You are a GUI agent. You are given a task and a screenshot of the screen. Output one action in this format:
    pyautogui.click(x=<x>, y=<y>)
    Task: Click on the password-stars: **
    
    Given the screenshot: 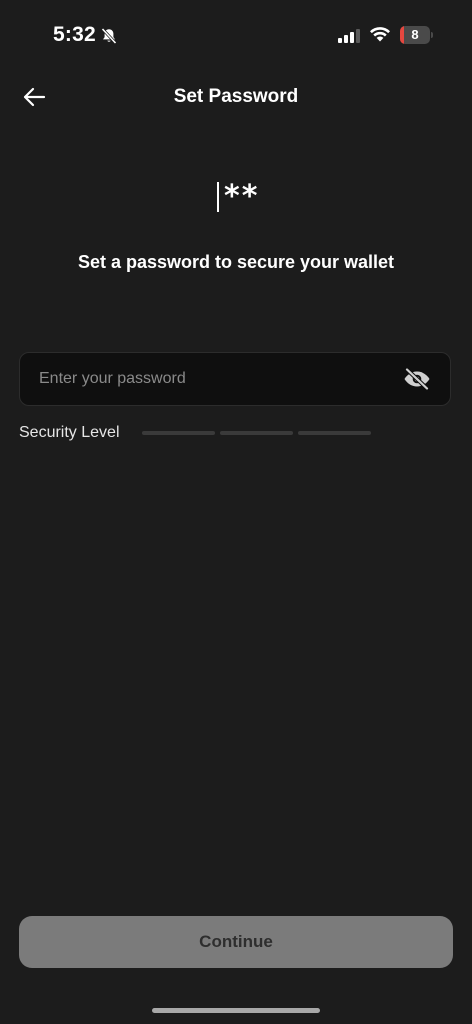 What is the action you would take?
    pyautogui.click(x=242, y=196)
    